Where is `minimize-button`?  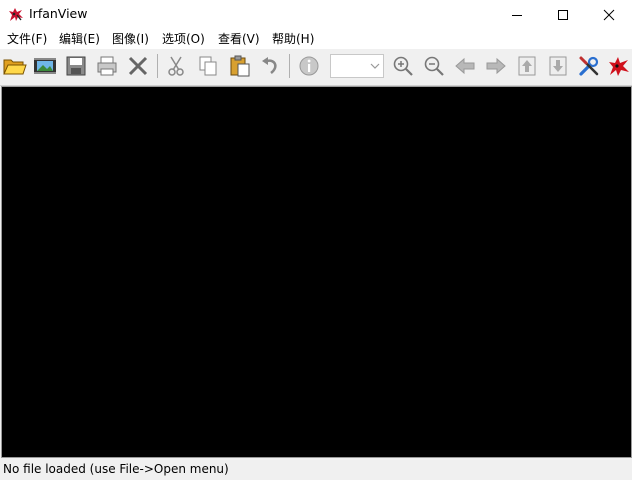
minimize-button is located at coordinates (517, 14).